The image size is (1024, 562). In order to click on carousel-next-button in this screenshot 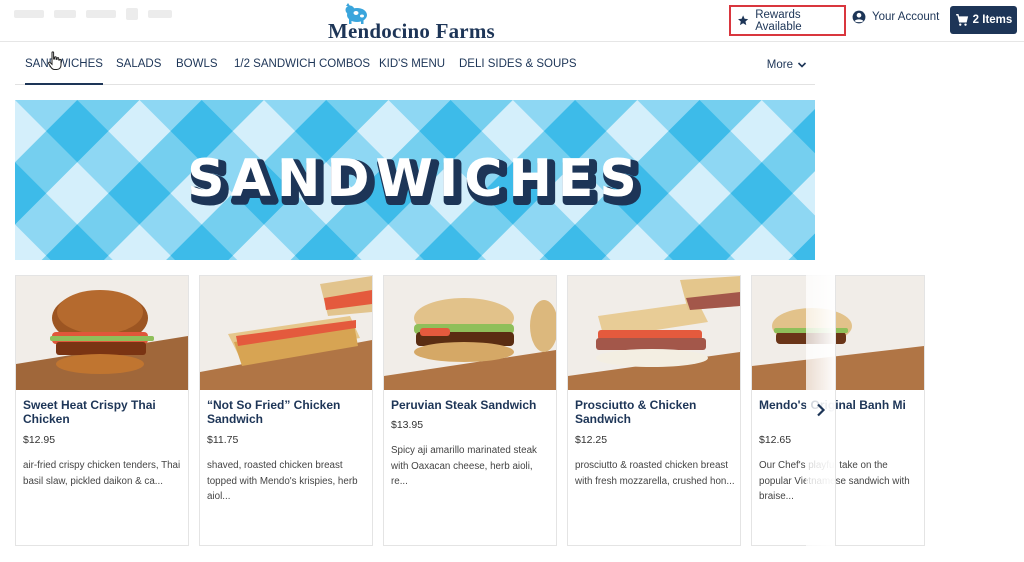, I will do `click(821, 410)`.